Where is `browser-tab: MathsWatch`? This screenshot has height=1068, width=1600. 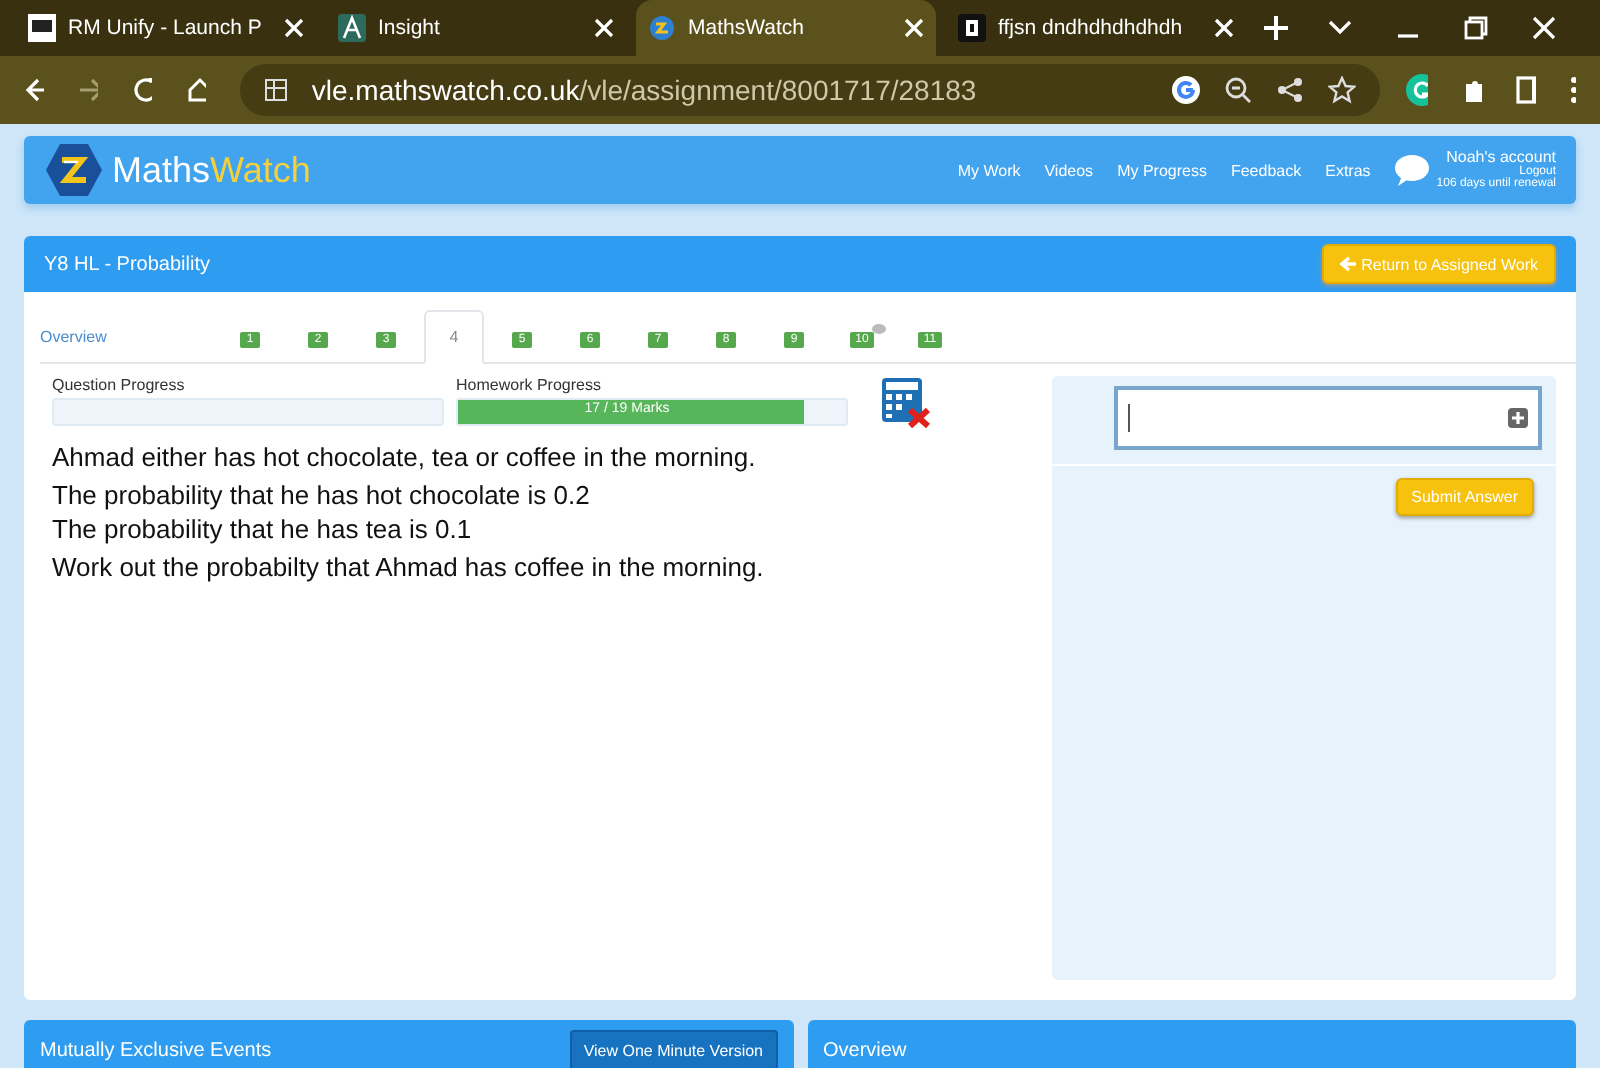 browser-tab: MathsWatch is located at coordinates (786, 28).